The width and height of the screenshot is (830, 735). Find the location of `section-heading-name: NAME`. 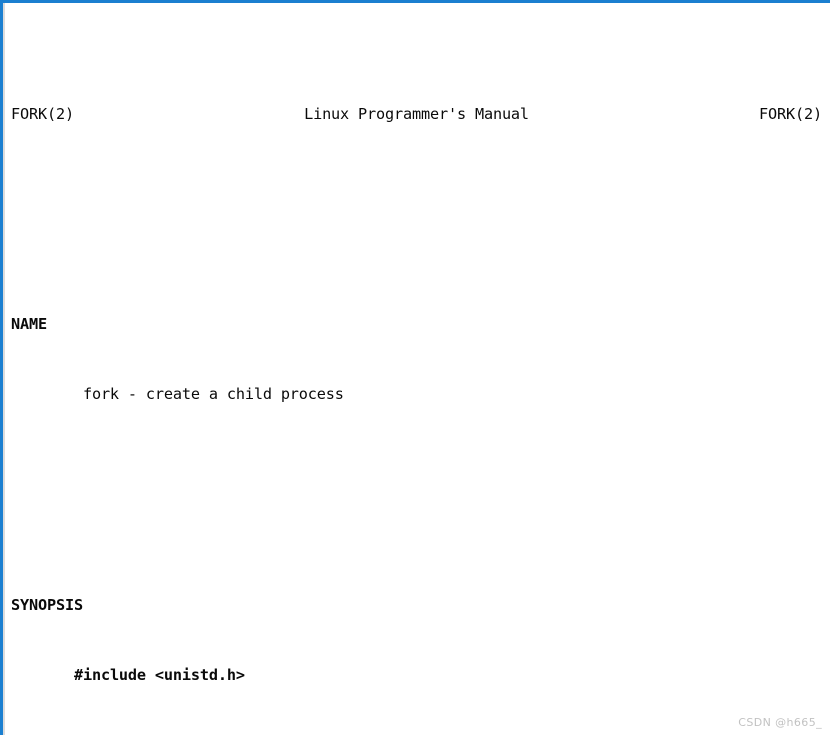

section-heading-name: NAME is located at coordinates (29, 324).